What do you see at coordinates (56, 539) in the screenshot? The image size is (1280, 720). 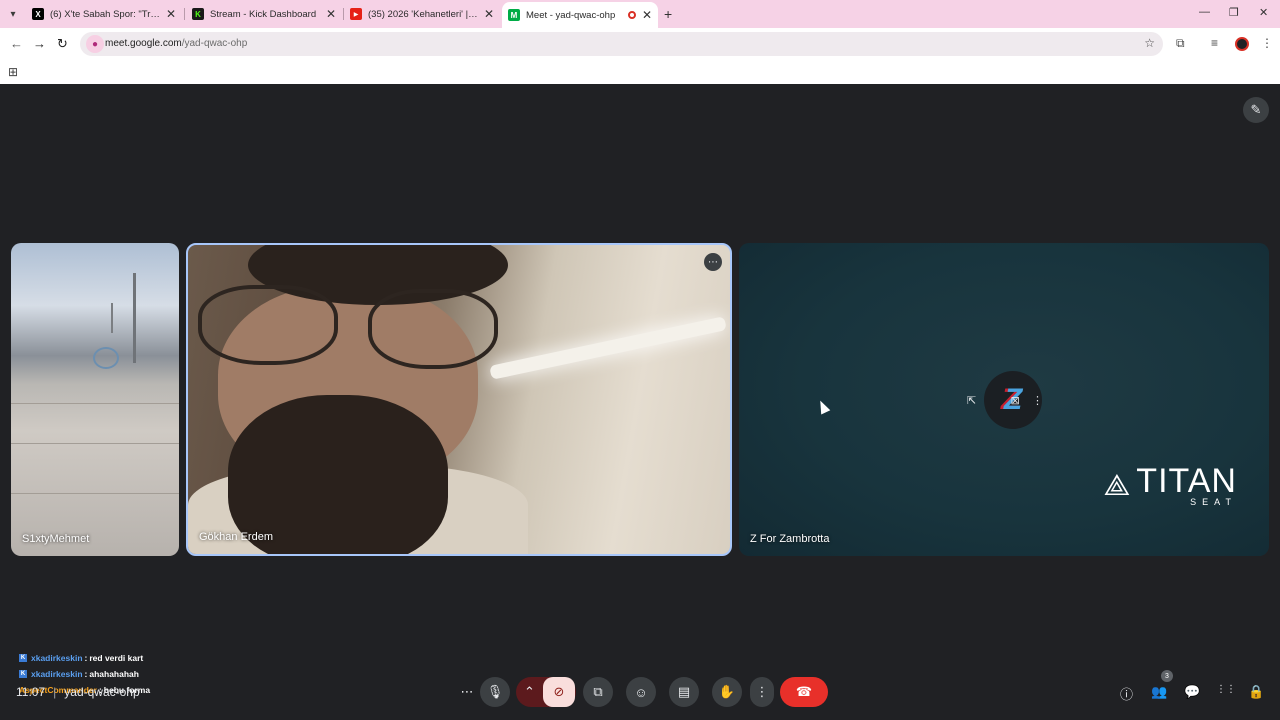 I see `participant-name: S1xtyMehmet` at bounding box center [56, 539].